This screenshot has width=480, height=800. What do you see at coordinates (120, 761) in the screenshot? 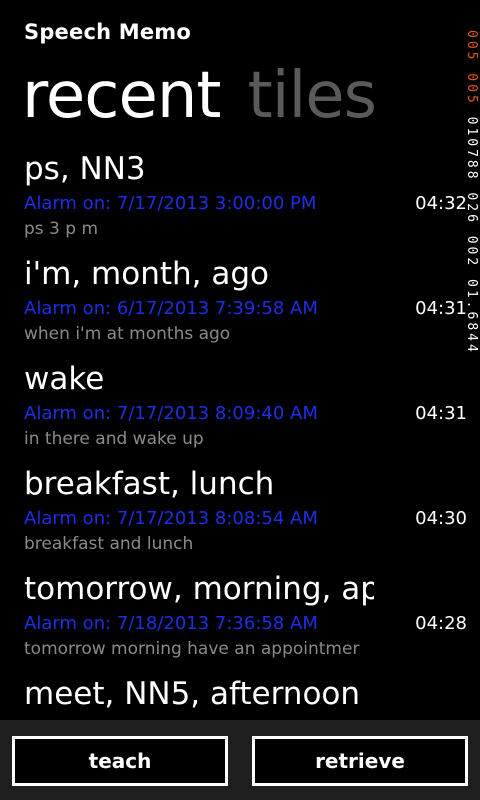
I see `teach-button: teach` at bounding box center [120, 761].